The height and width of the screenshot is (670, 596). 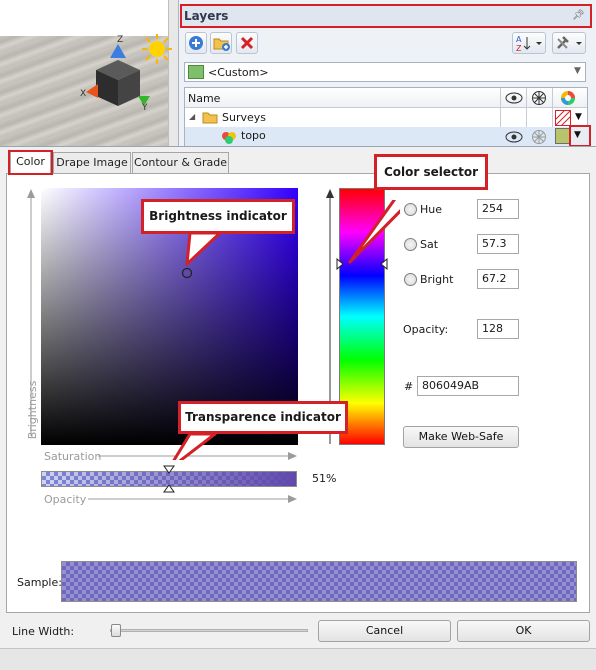 I want to click on layer-row-surveys: Surveys, so click(x=244, y=117).